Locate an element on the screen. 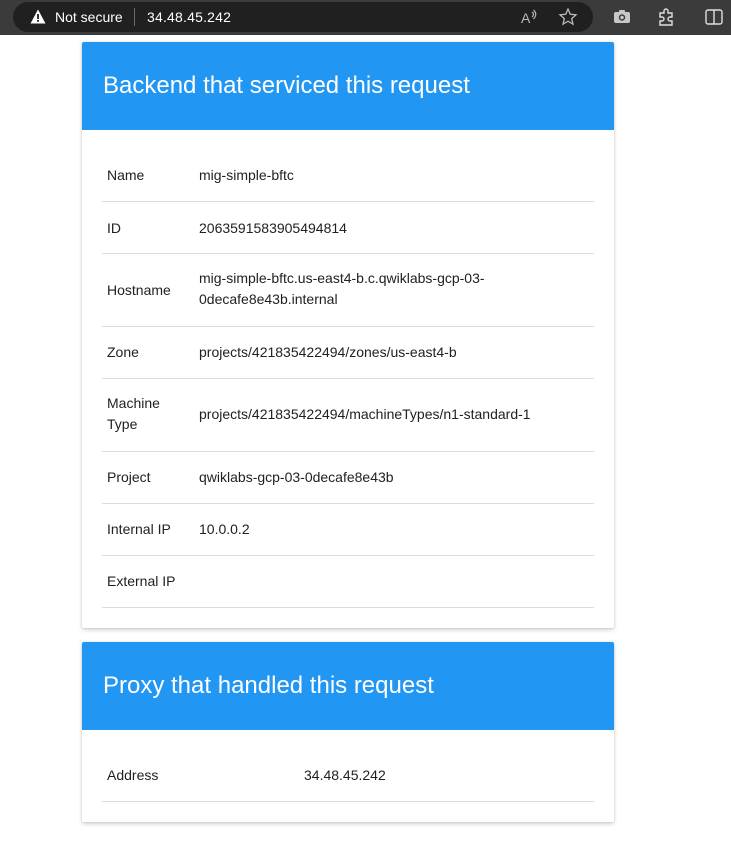 The width and height of the screenshot is (731, 856). table-row-name: Name mig-simple-bftc is located at coordinates (348, 174).